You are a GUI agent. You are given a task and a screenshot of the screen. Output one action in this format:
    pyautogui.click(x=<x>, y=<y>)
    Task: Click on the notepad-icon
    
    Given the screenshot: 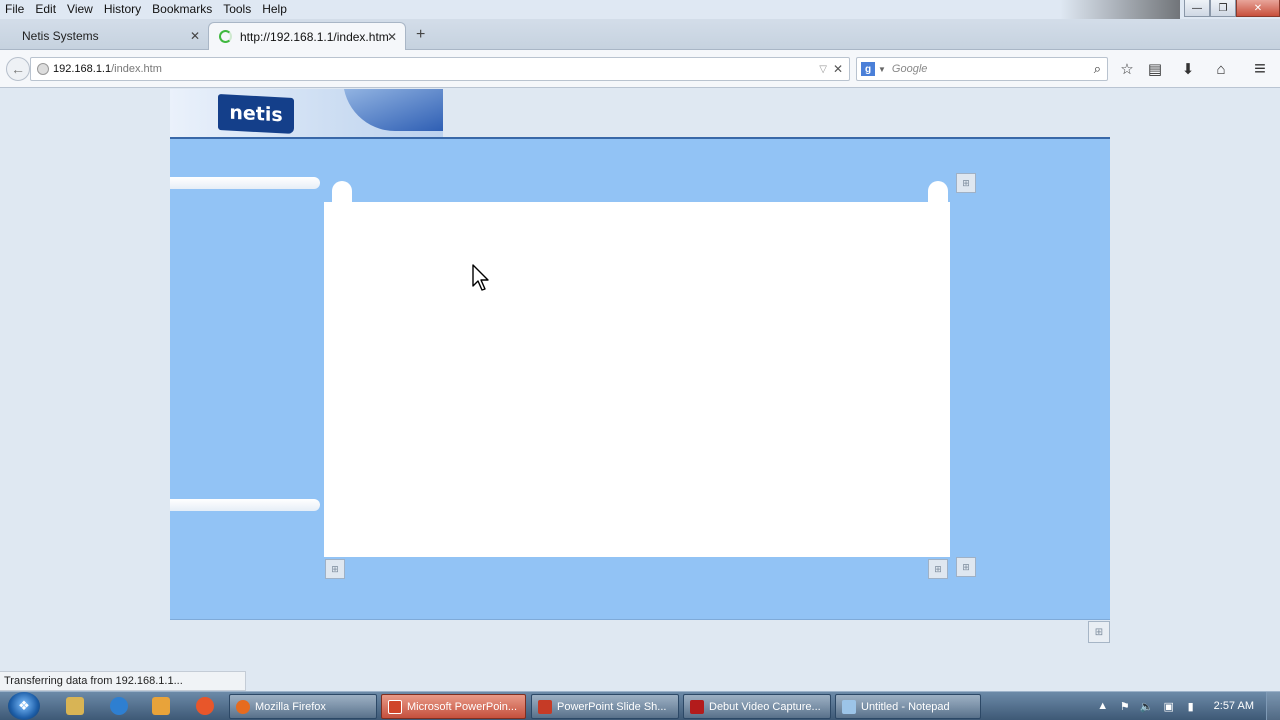 What is the action you would take?
    pyautogui.click(x=849, y=706)
    